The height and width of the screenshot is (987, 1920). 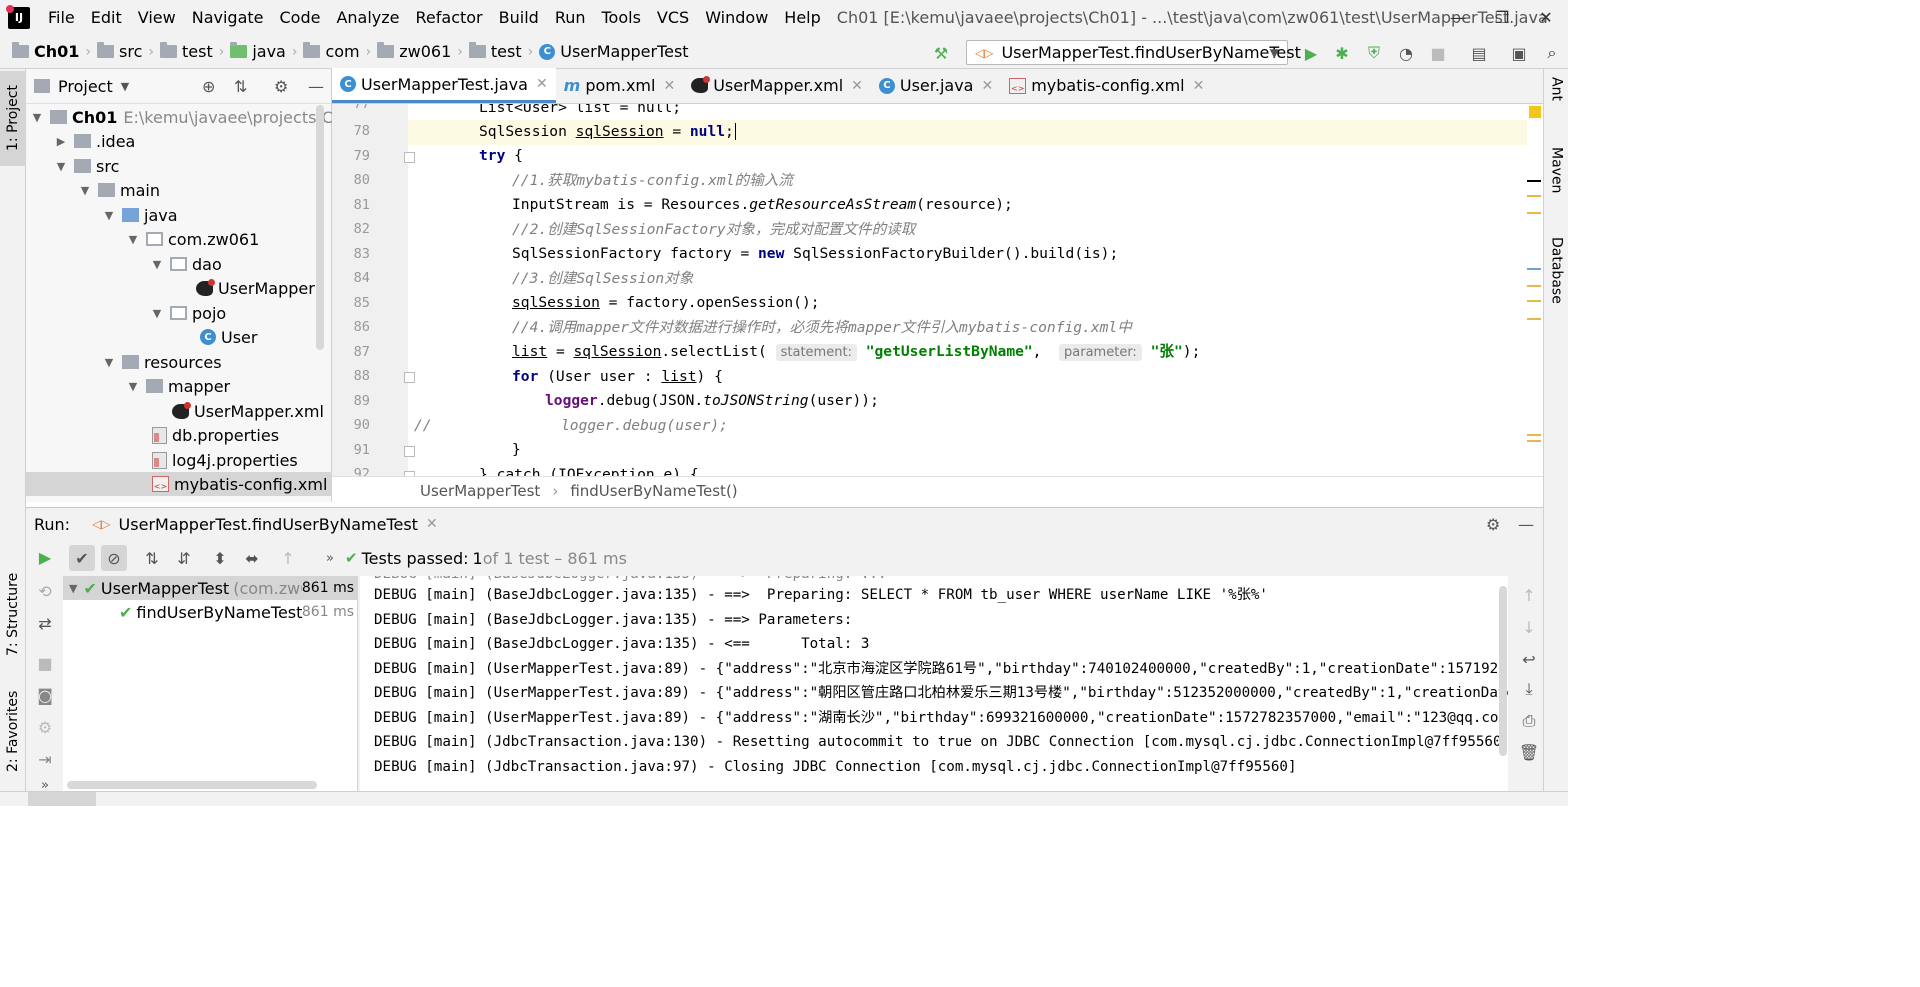 What do you see at coordinates (192, 785) in the screenshot?
I see `tree-hscrollbar` at bounding box center [192, 785].